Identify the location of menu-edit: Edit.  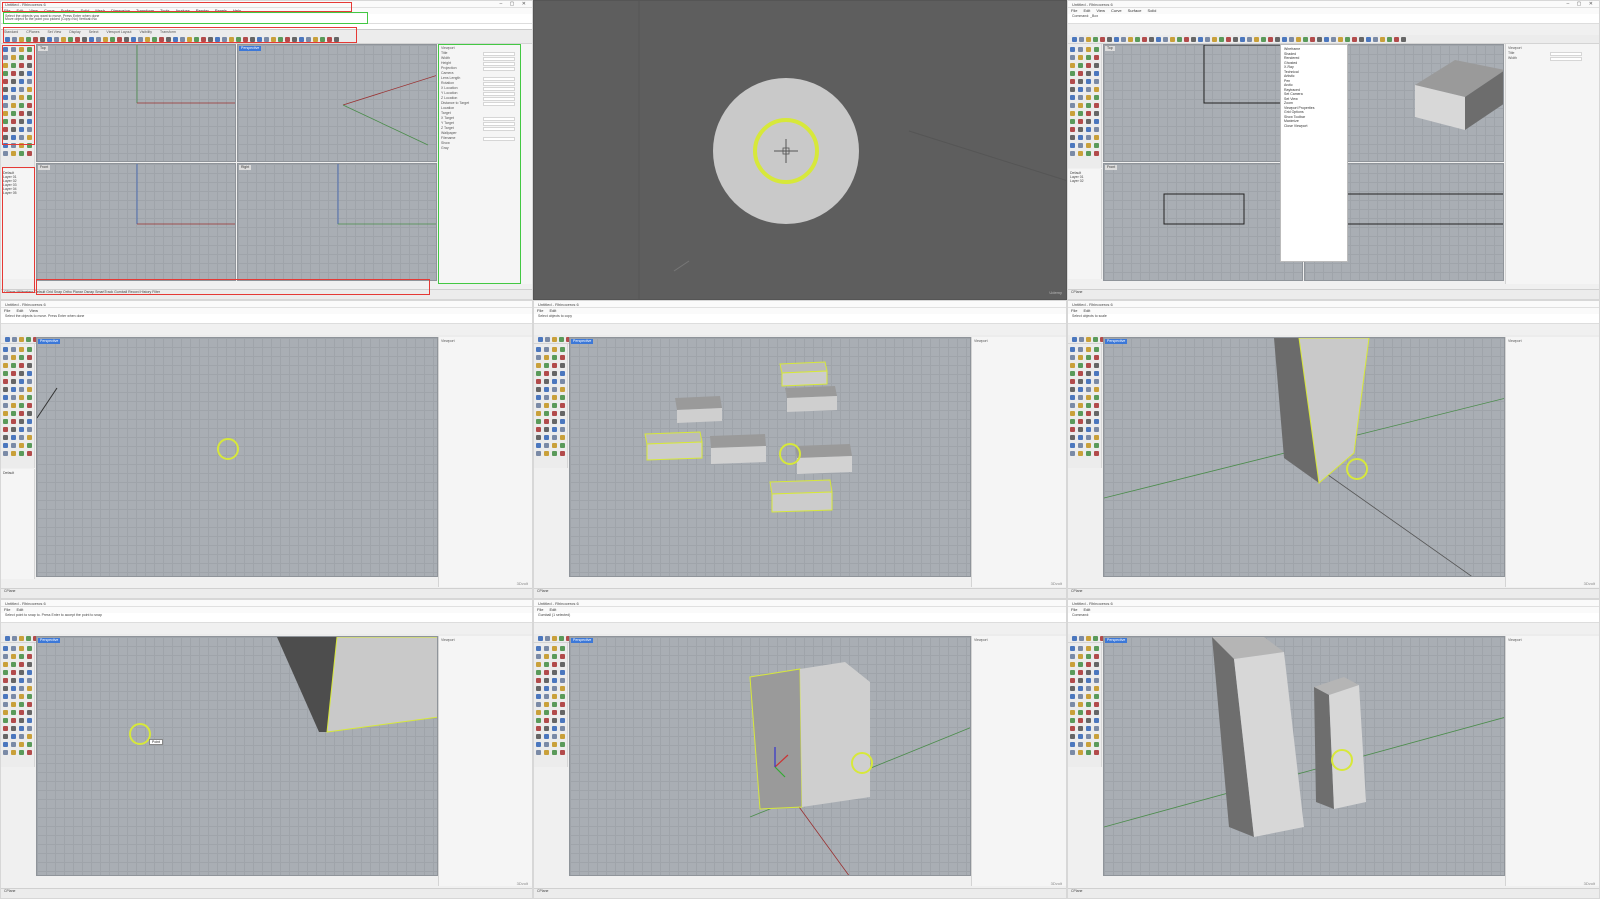
(1086, 310).